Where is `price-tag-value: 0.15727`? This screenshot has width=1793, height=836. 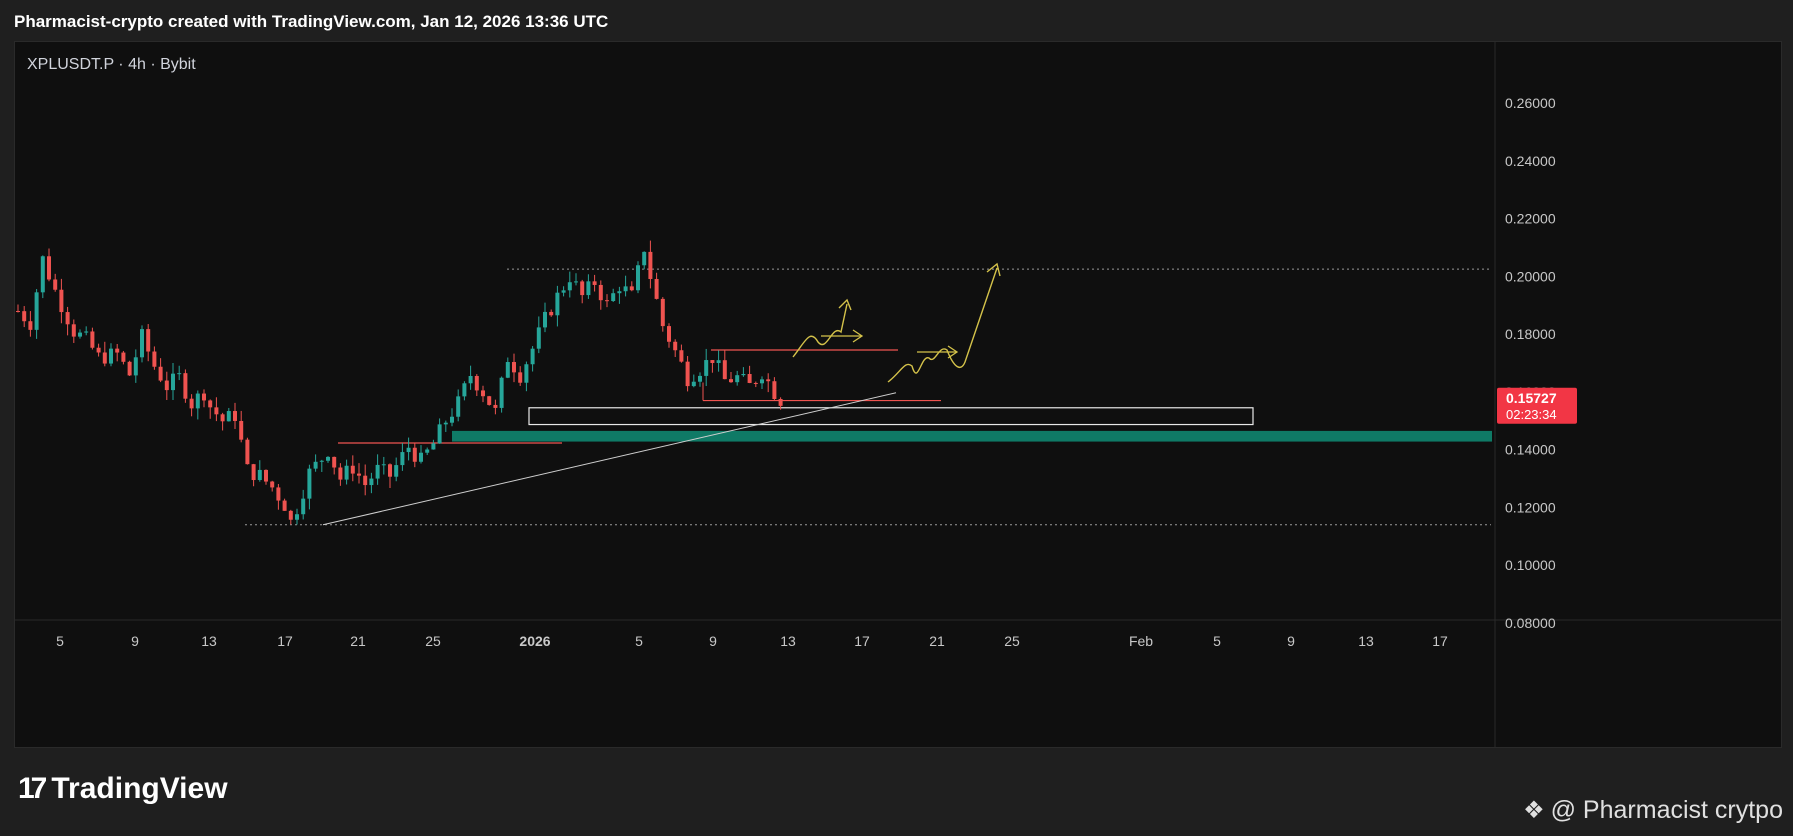 price-tag-value: 0.15727 is located at coordinates (1531, 398).